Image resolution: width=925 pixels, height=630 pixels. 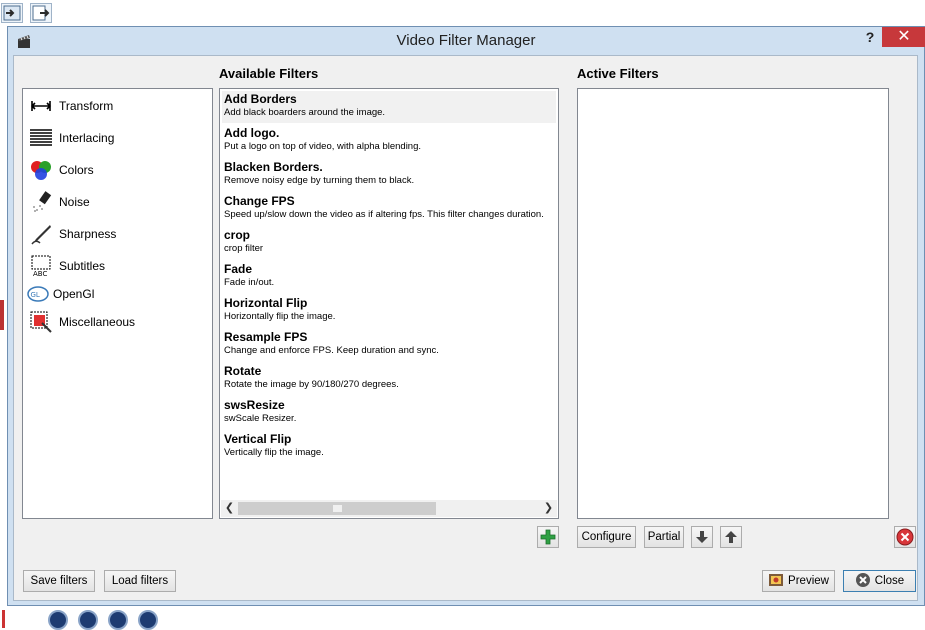 I want to click on filter-name: Horizontal Flip, so click(x=266, y=303).